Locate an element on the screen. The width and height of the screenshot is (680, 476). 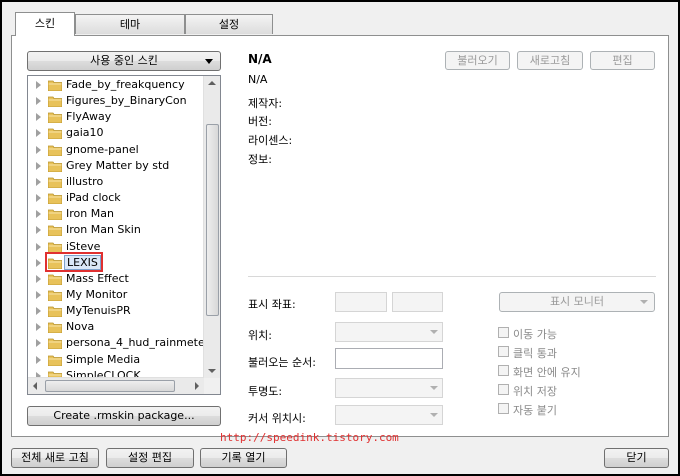
skin-list-item: iPad clock is located at coordinates (118, 198).